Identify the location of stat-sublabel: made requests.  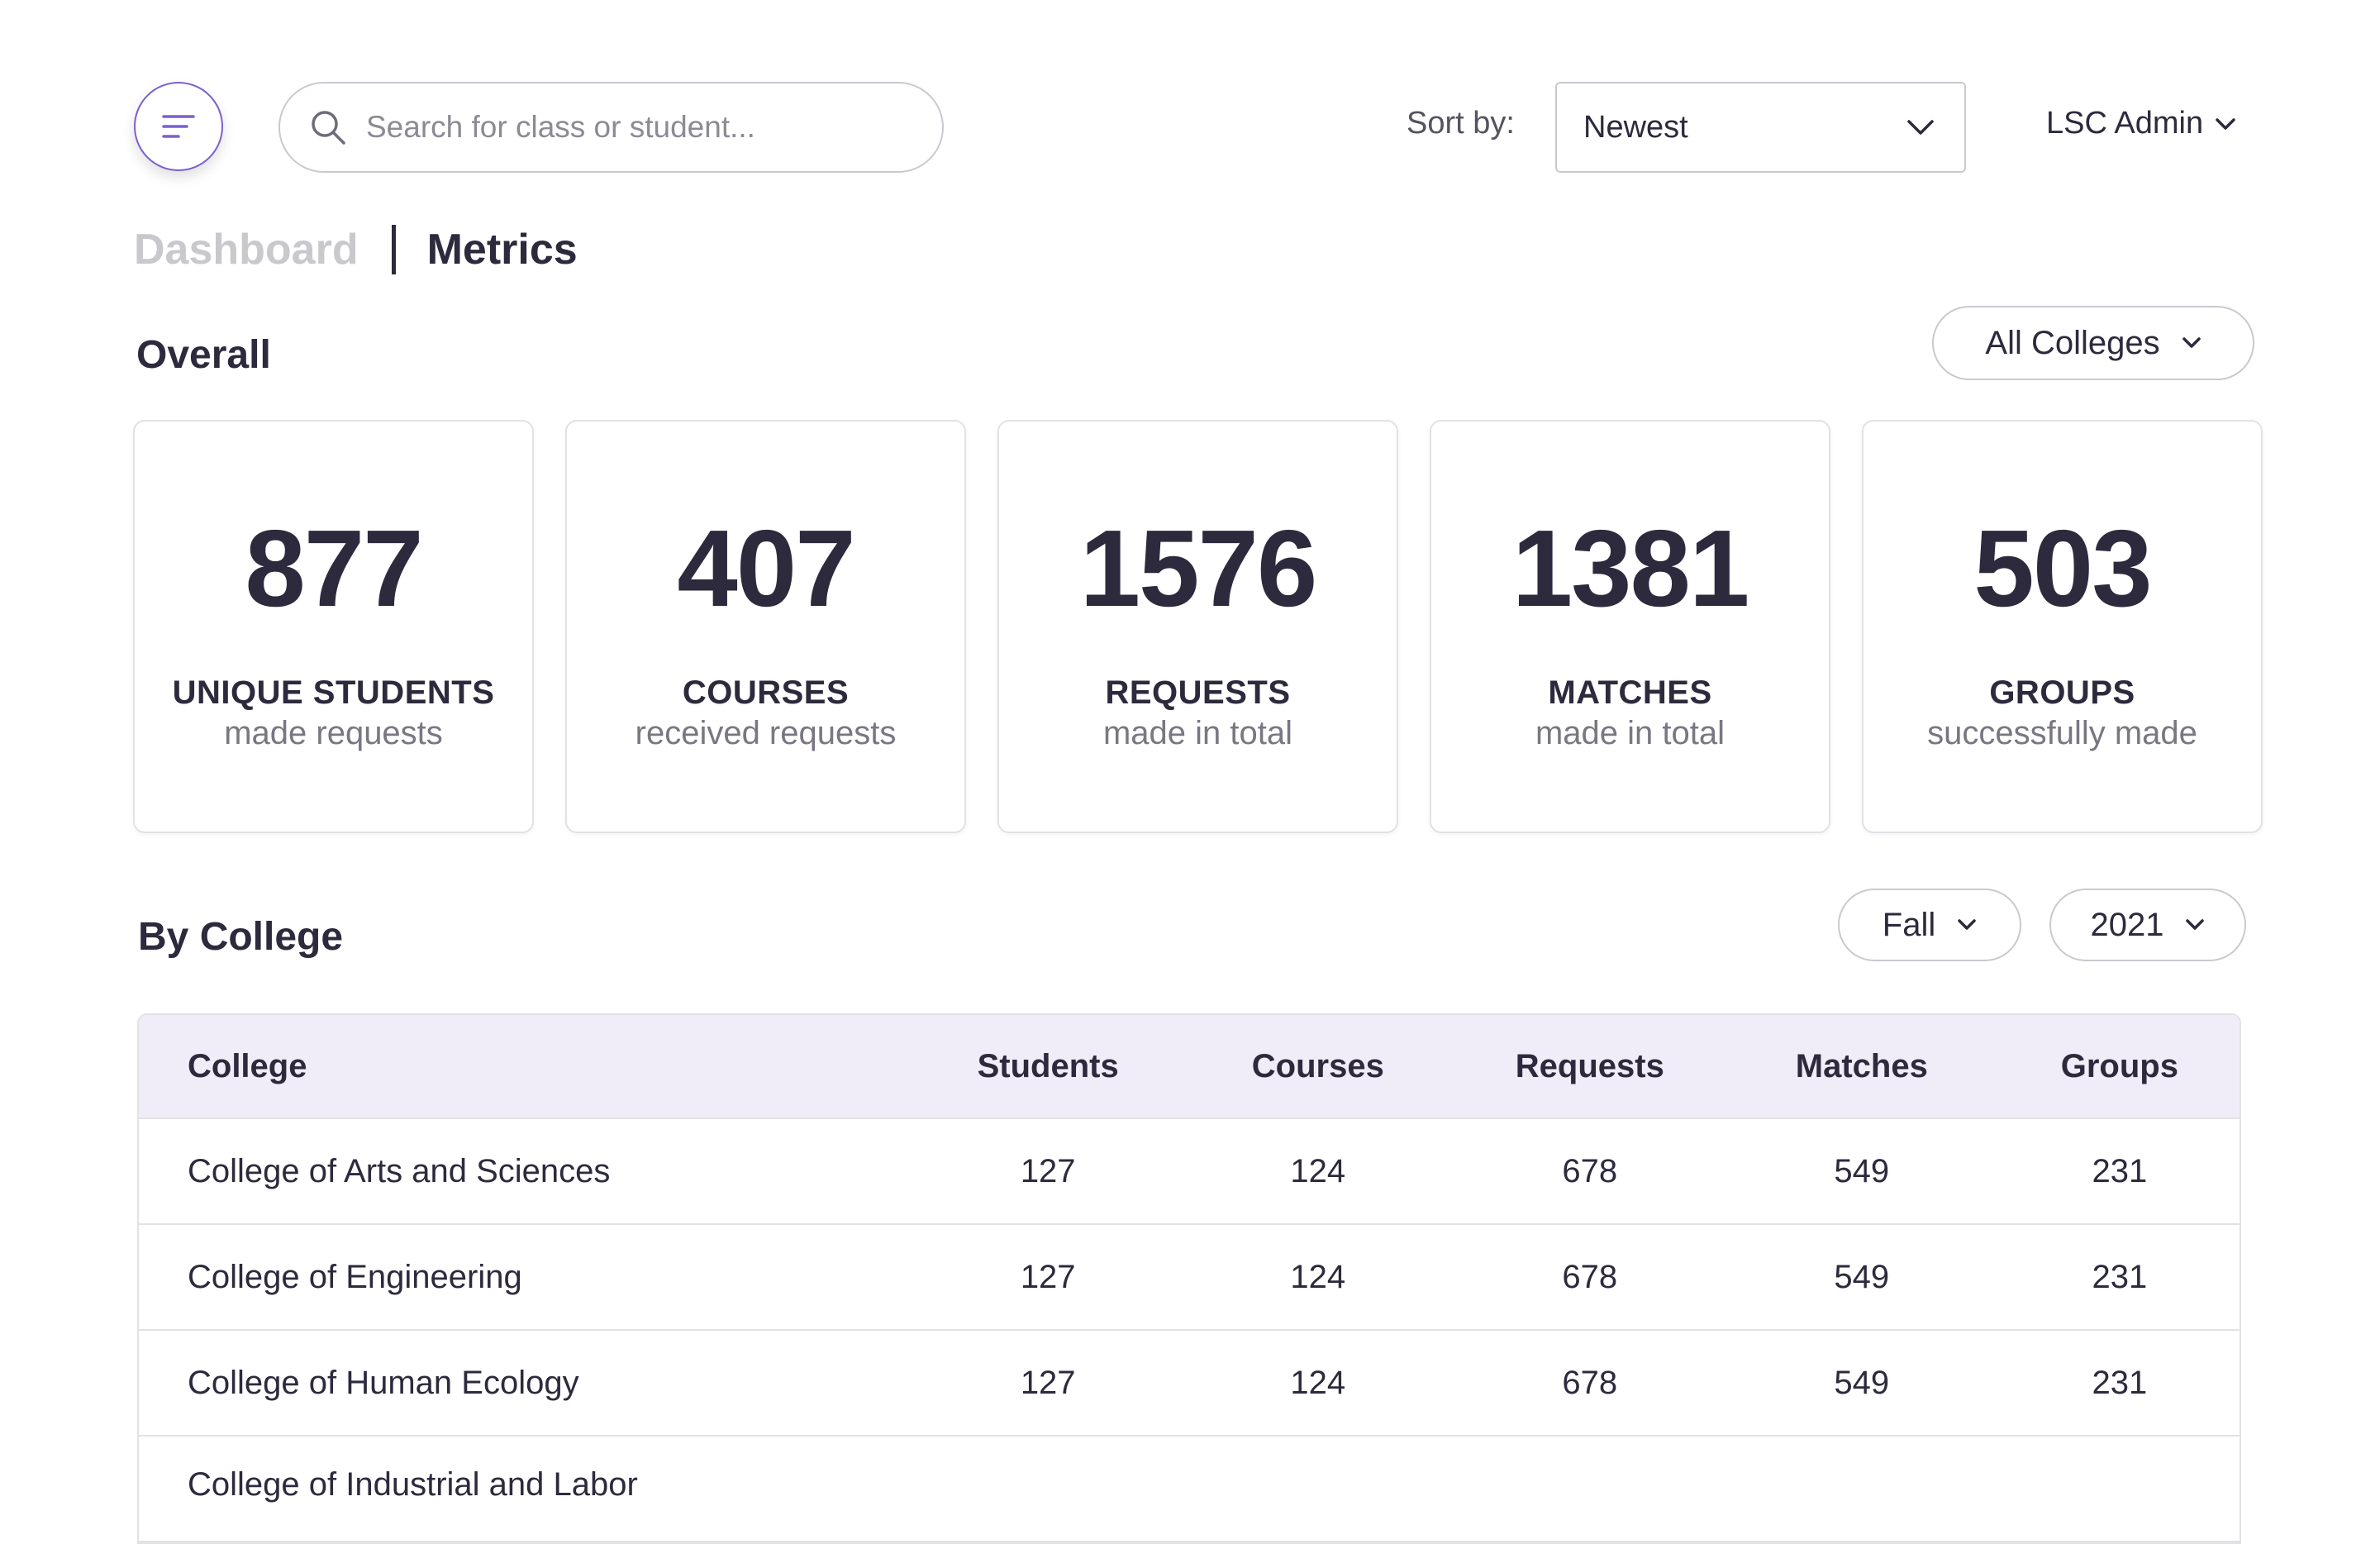
(333, 733).